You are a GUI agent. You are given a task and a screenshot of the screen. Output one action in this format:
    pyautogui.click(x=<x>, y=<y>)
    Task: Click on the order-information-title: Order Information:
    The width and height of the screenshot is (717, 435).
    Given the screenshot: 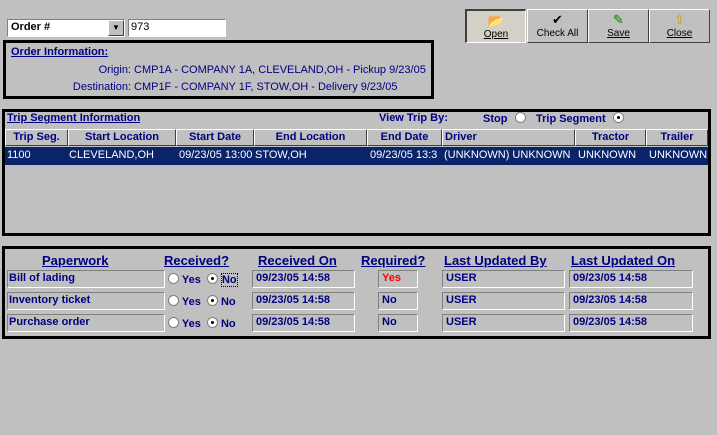 What is the action you would take?
    pyautogui.click(x=60, y=52)
    